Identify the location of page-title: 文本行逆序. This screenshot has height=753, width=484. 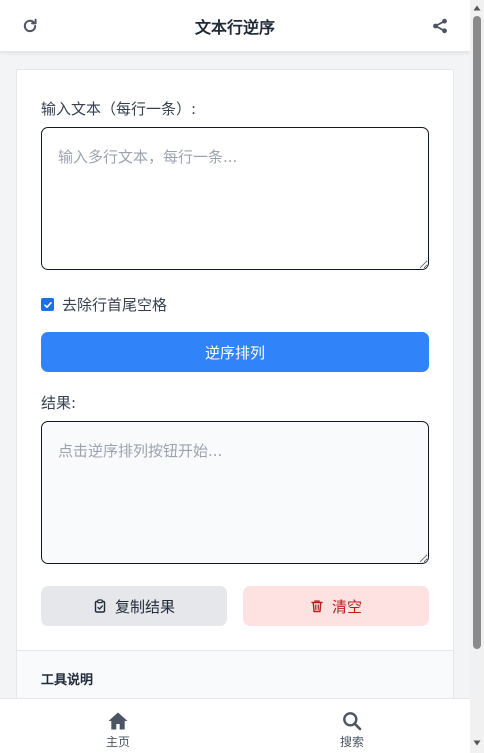
(234, 27).